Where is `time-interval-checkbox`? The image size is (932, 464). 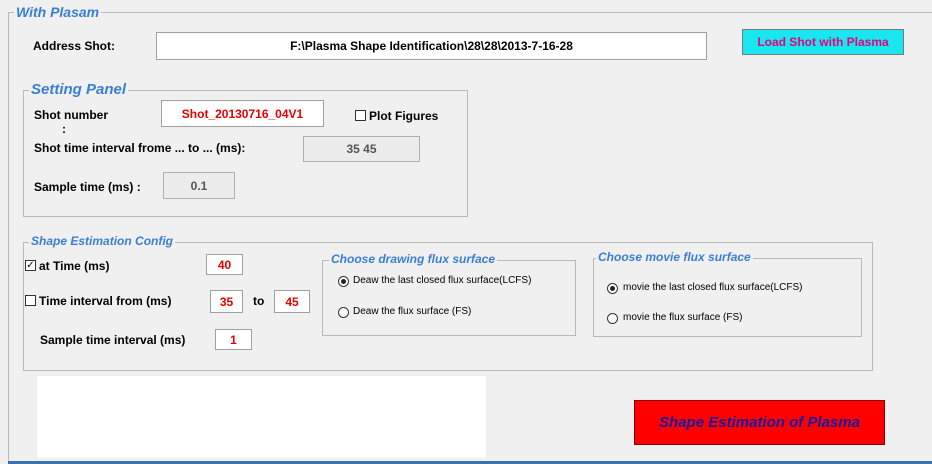
time-interval-checkbox is located at coordinates (30, 300).